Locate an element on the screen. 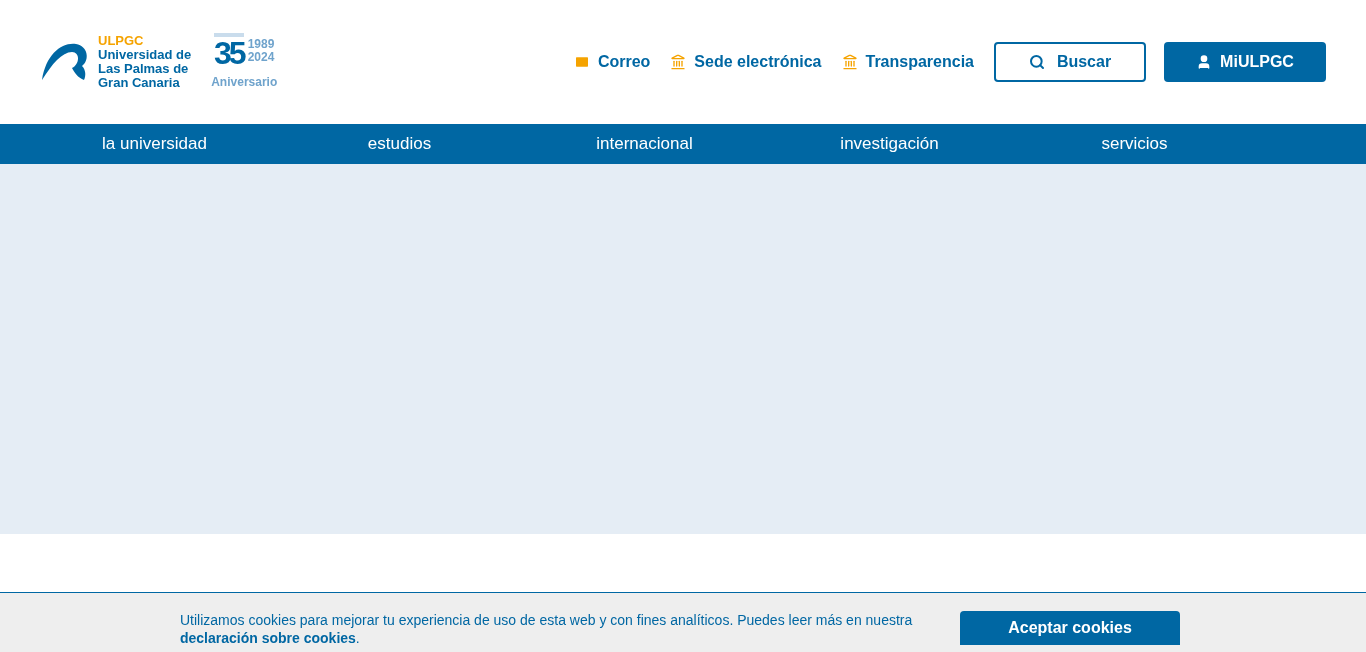 The image size is (1366, 652). logo-name-line: Las Palmas de is located at coordinates (144, 69).